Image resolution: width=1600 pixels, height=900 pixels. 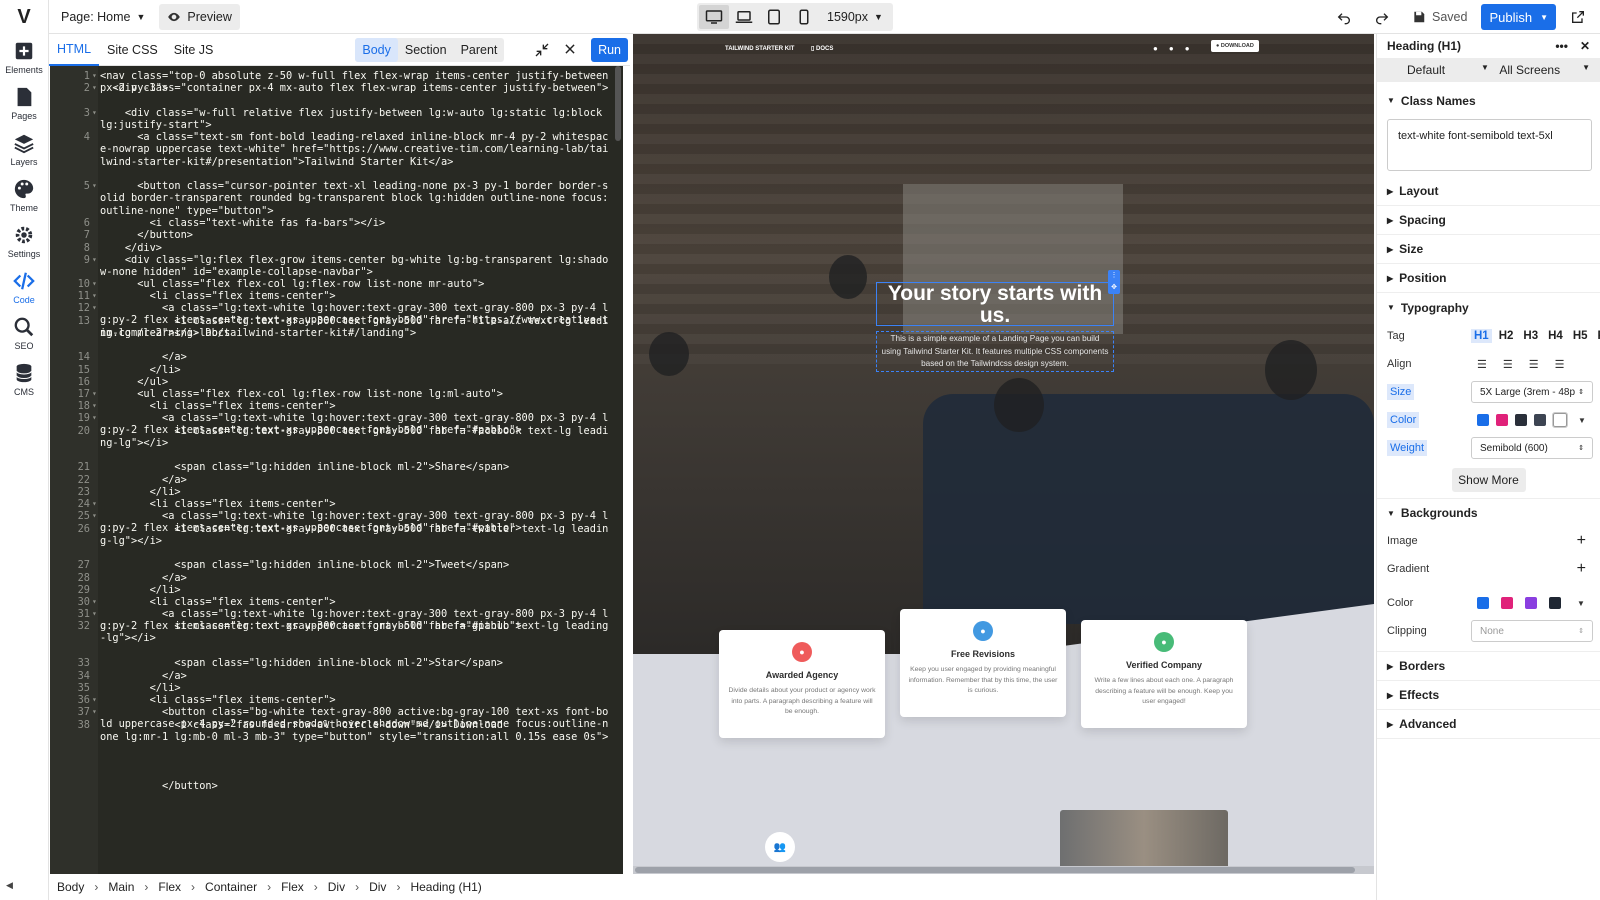 What do you see at coordinates (774, 17) in the screenshot?
I see `tablet-device-button` at bounding box center [774, 17].